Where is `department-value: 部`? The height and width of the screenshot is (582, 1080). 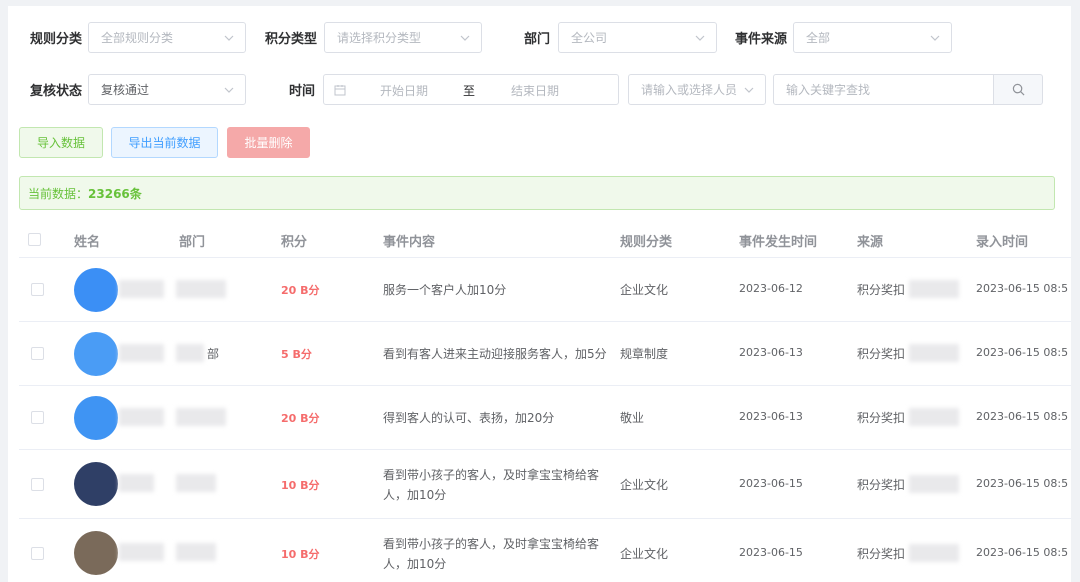
department-value: 部 is located at coordinates (213, 354).